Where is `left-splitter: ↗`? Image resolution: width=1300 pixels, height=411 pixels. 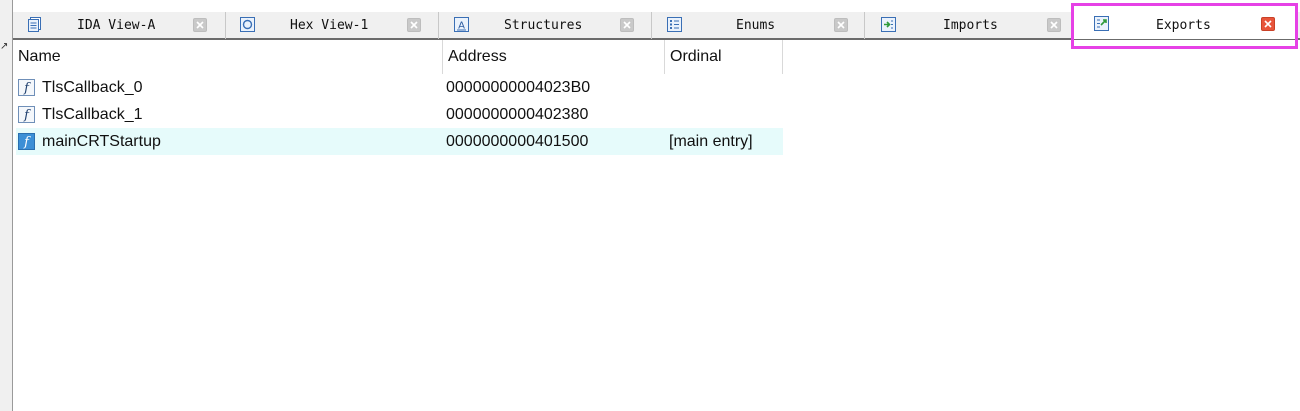
left-splitter: ↗ is located at coordinates (6, 205).